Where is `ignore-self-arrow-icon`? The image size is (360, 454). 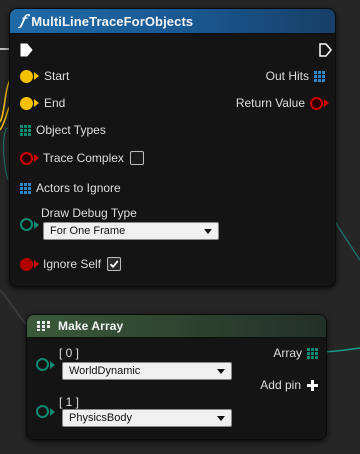
ignore-self-arrow-icon is located at coordinates (36, 264).